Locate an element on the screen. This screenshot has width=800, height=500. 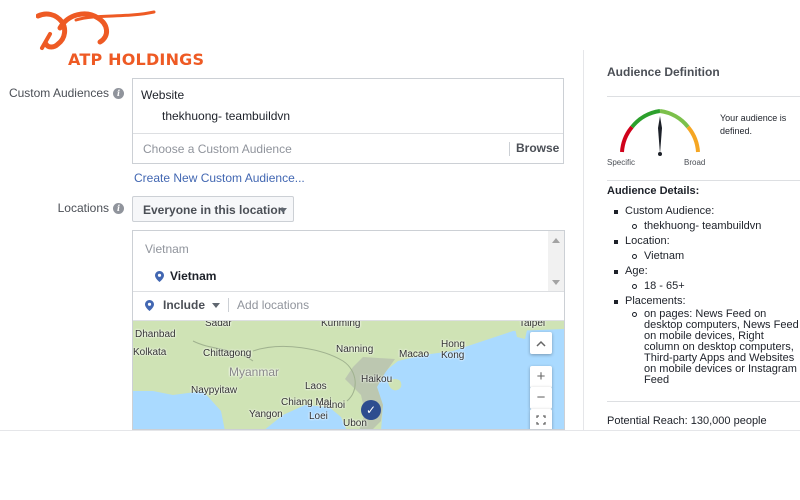
map-label: Chiang Mai is located at coordinates (306, 402).